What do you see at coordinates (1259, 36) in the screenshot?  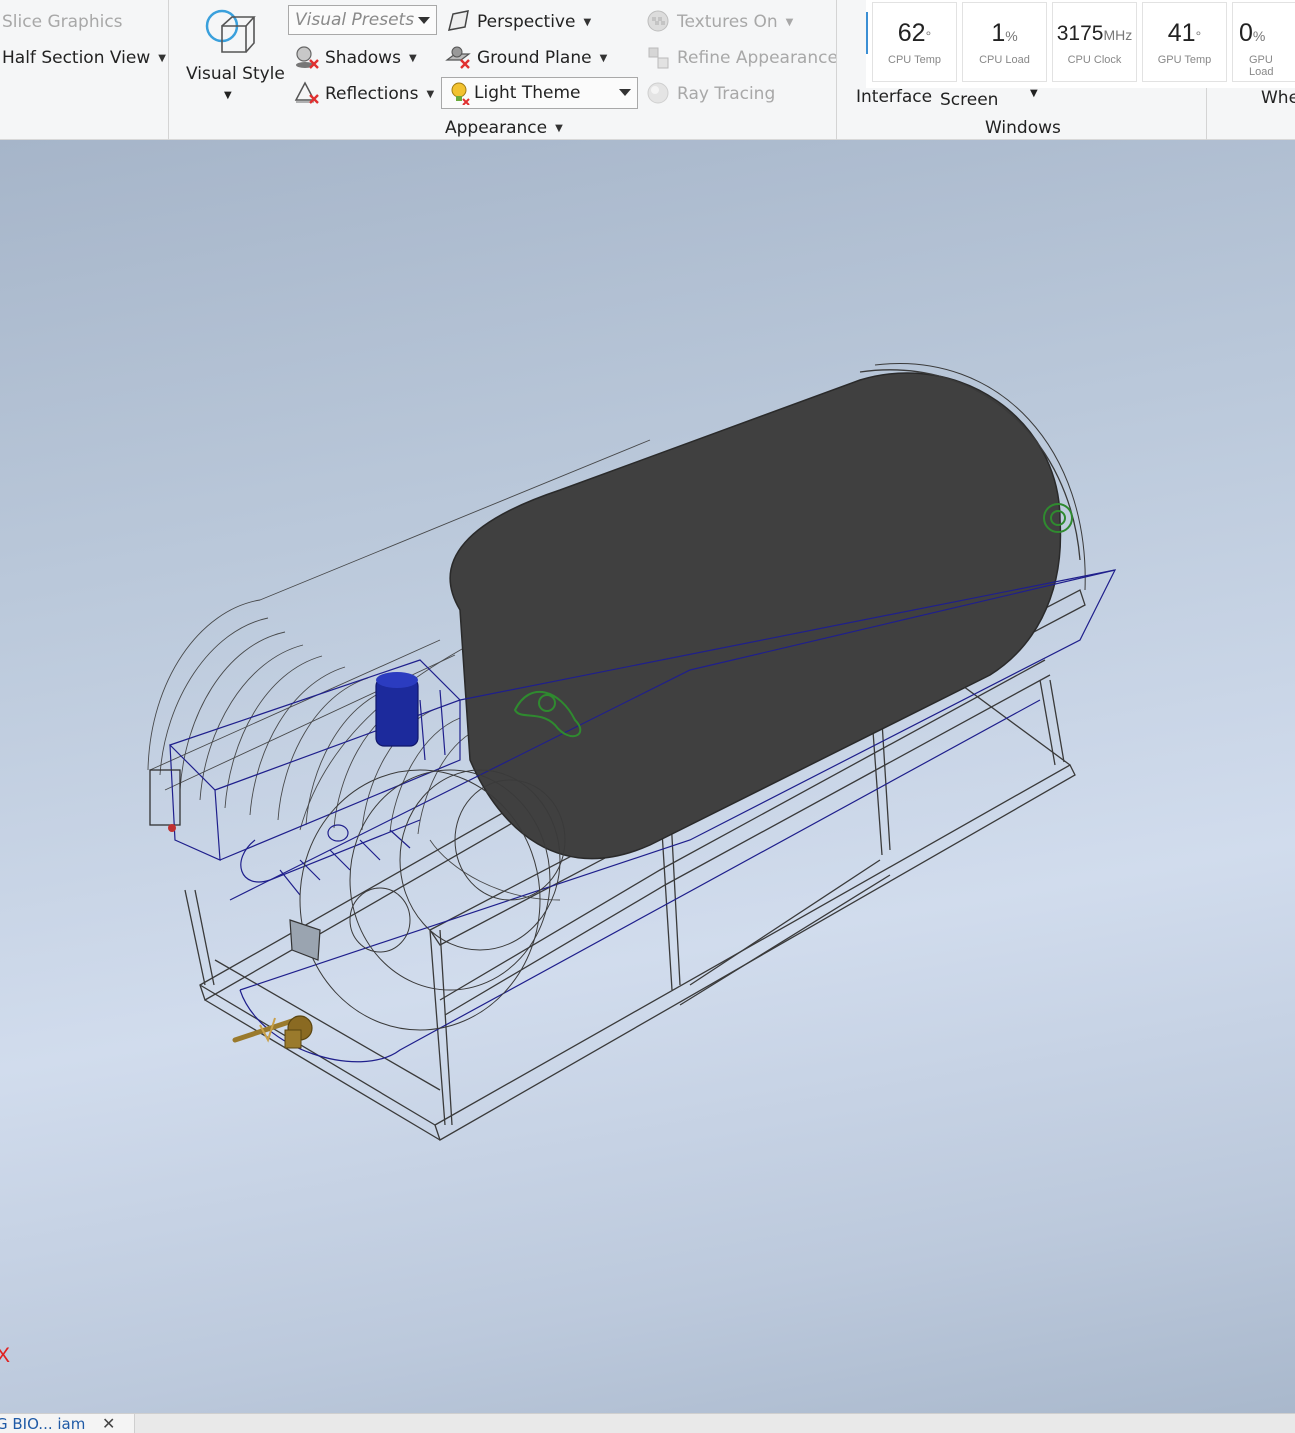 I see `gpu-load-unit: %` at bounding box center [1259, 36].